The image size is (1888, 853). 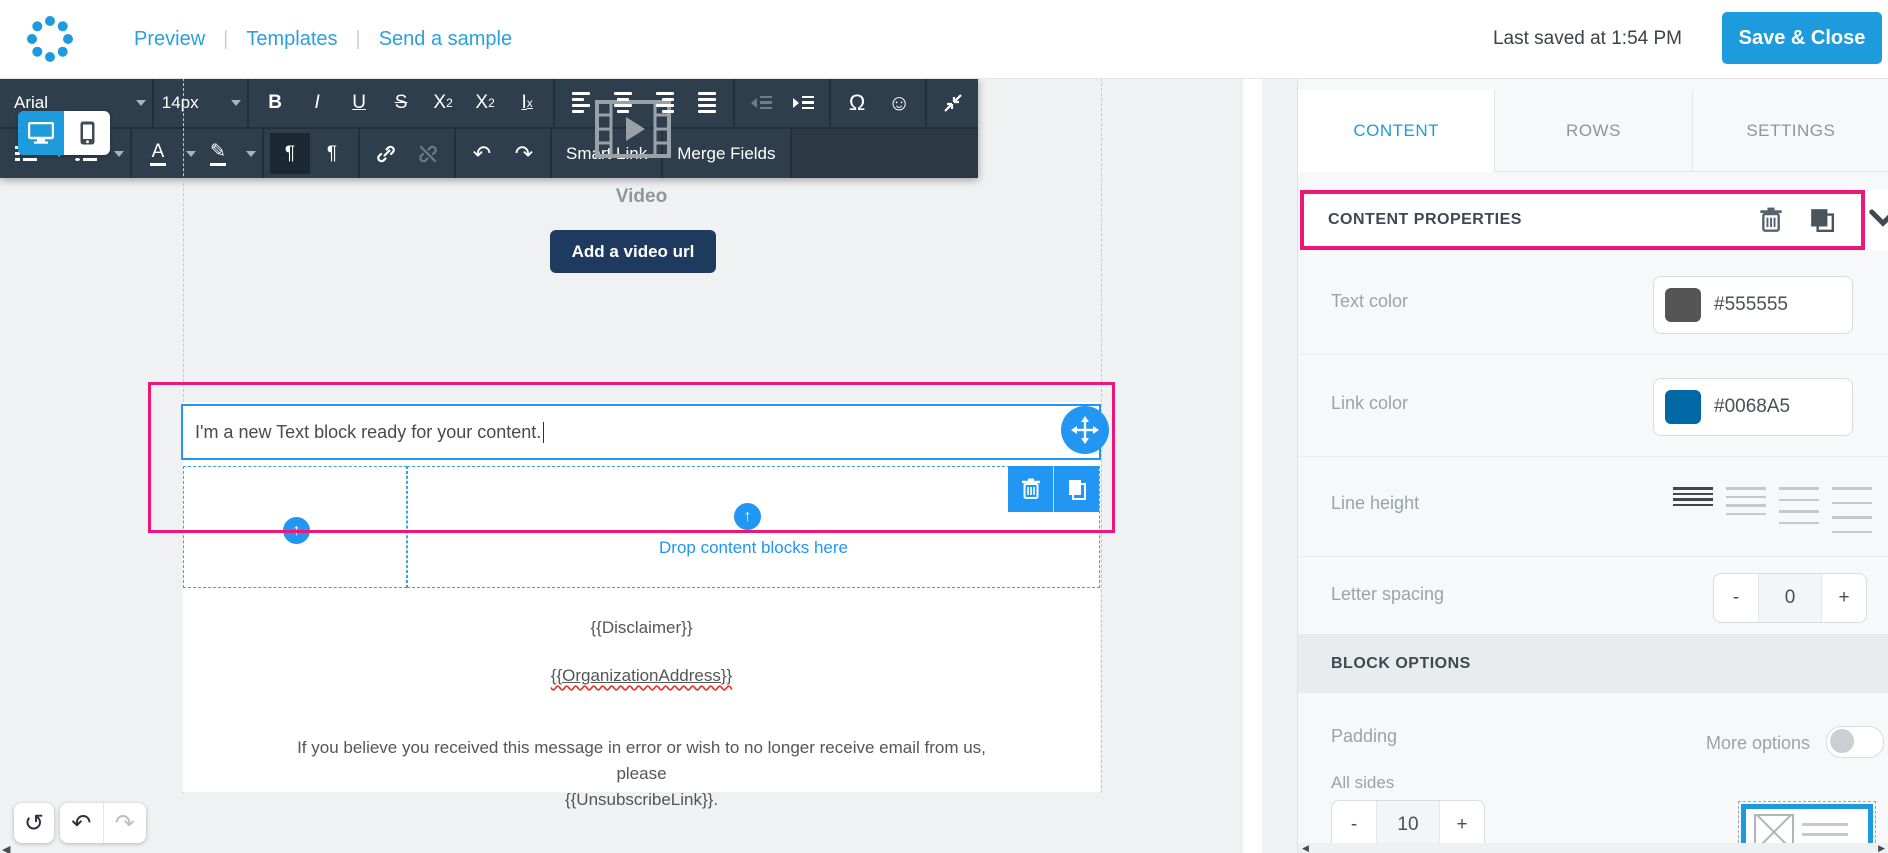 What do you see at coordinates (1822, 220) in the screenshot?
I see `duplicate-block-button` at bounding box center [1822, 220].